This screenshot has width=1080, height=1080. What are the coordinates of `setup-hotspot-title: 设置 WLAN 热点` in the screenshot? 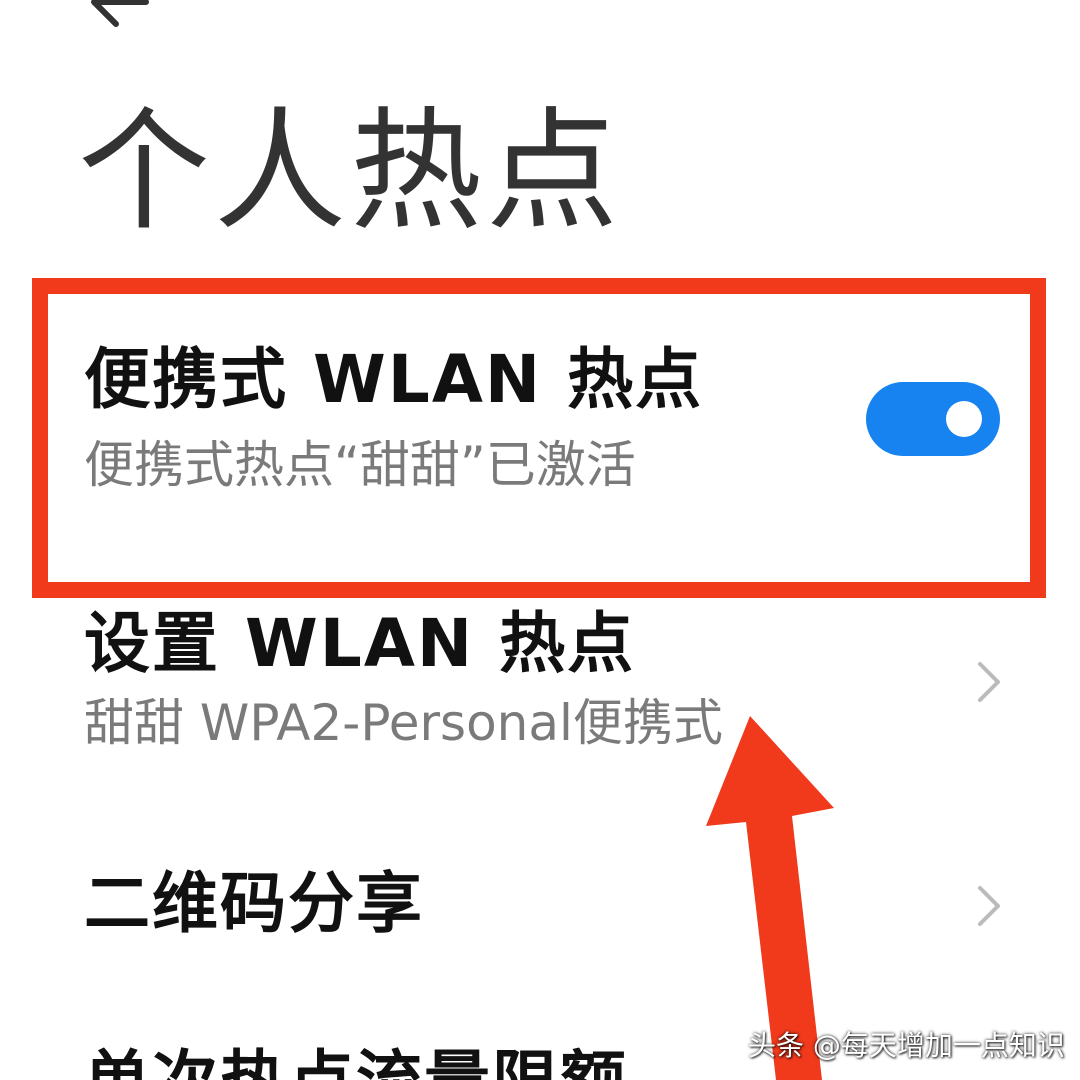 It's located at (360, 643).